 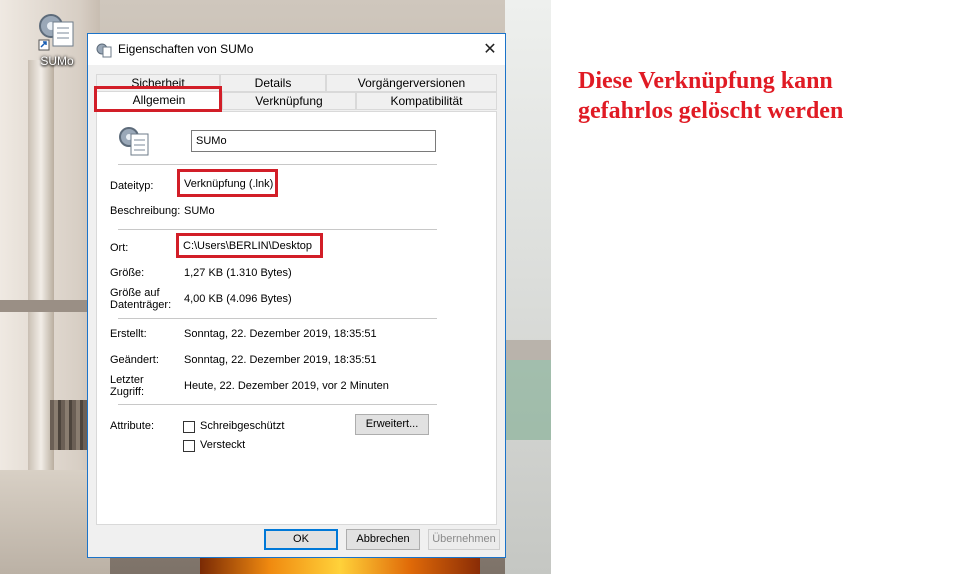 I want to click on dateityp-label: Dateityp:, so click(x=132, y=186).